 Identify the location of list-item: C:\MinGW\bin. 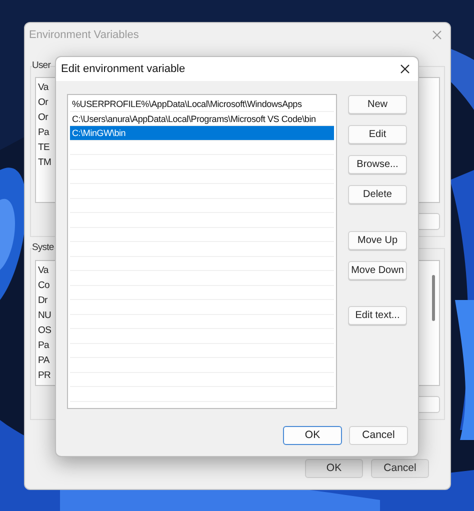
(202, 133).